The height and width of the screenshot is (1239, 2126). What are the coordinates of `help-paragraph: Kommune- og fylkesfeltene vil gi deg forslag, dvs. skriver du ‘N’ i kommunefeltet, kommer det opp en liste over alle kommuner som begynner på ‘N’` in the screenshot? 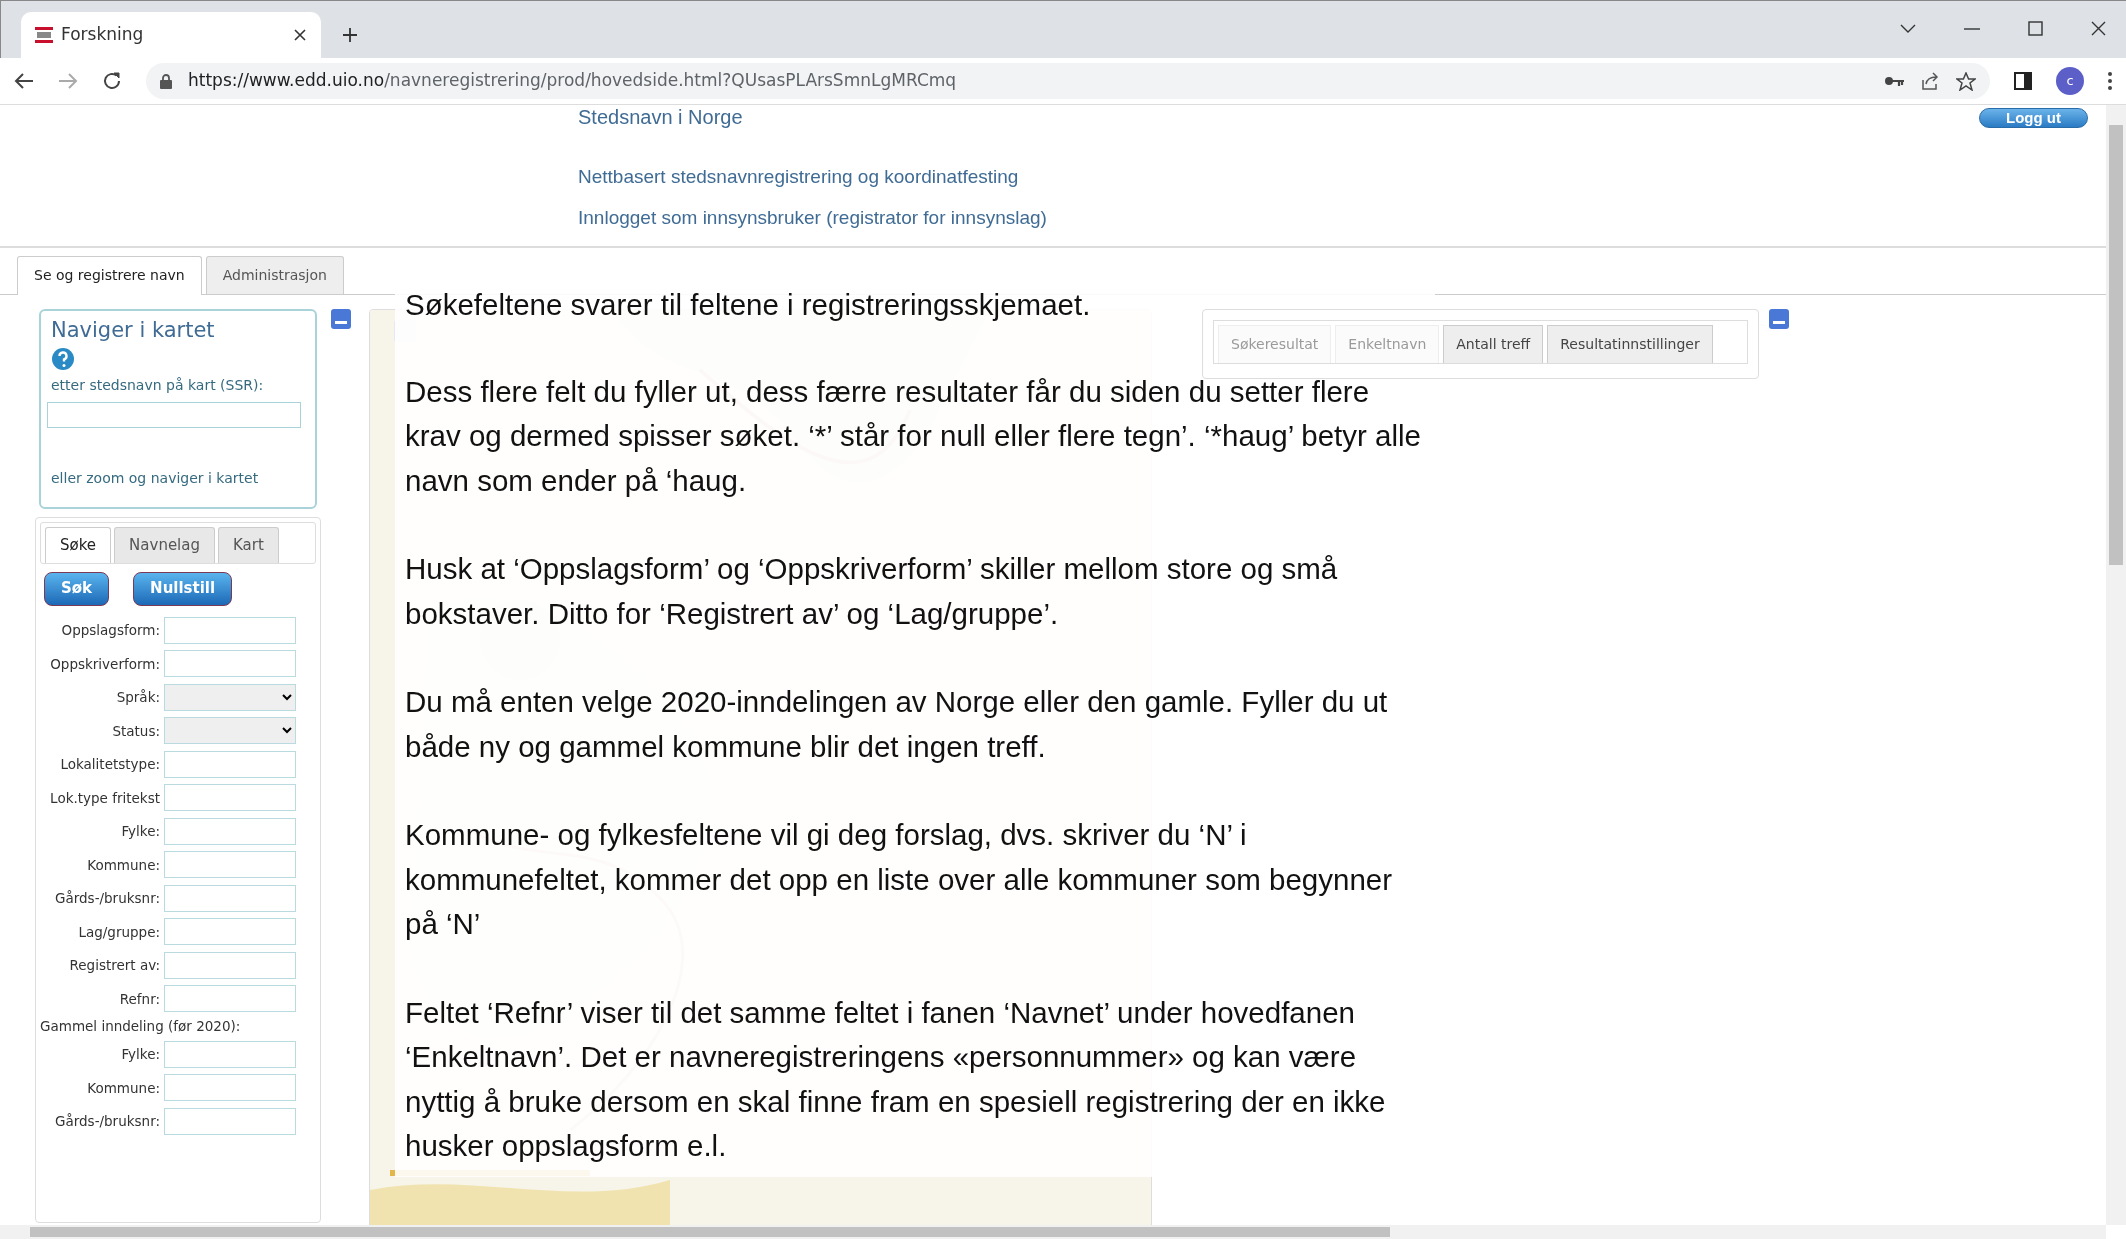 It's located at (899, 879).